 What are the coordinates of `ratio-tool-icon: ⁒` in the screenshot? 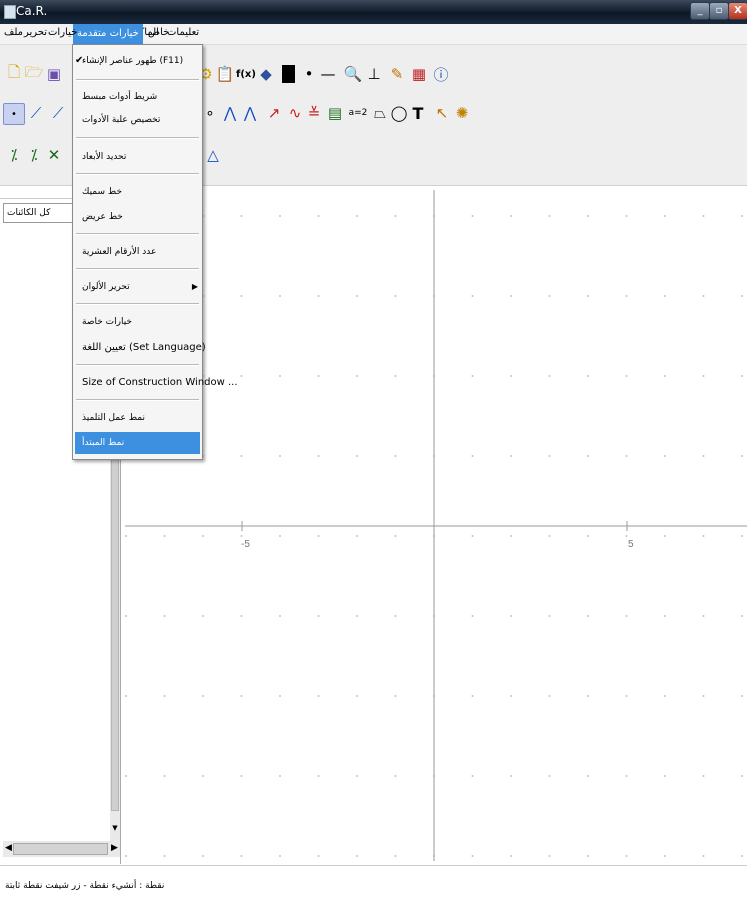 It's located at (34, 155).